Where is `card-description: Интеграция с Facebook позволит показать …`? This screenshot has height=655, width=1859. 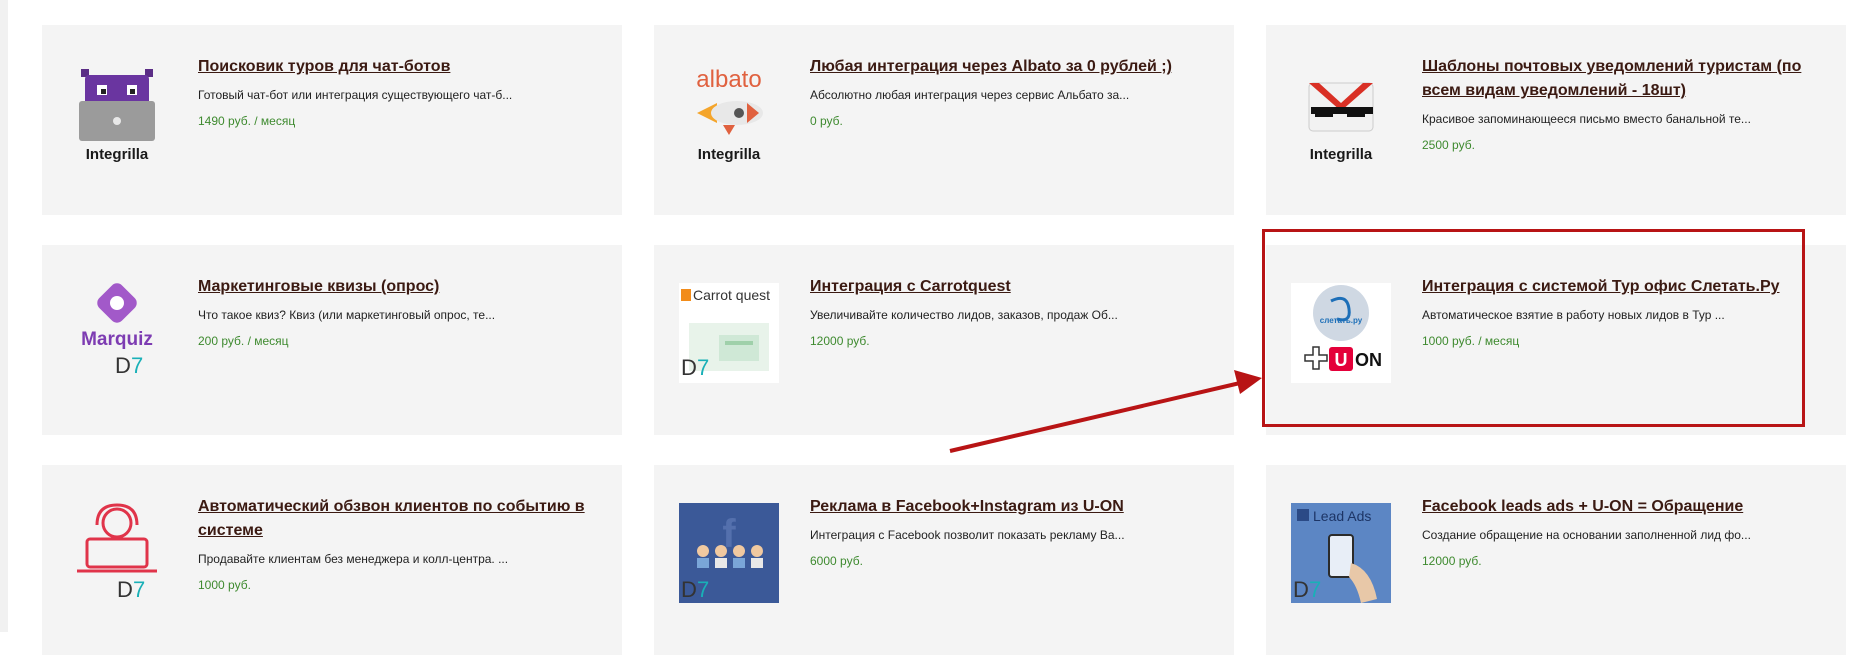 card-description: Интеграция с Facebook позволит показать … is located at coordinates (967, 535).